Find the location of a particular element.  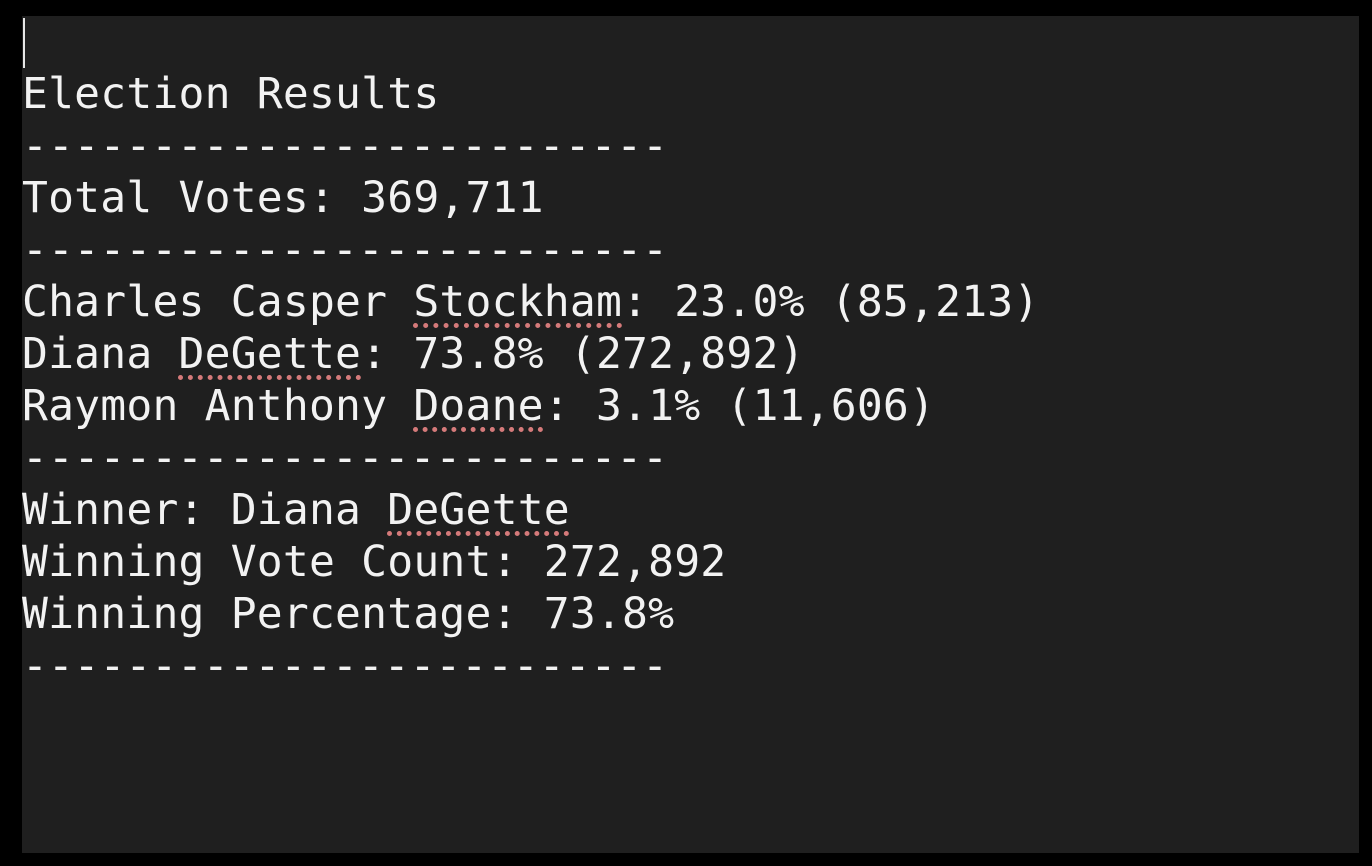

winning-vote-count-line: Winning Vote Count: 272,892 is located at coordinates (374, 562).